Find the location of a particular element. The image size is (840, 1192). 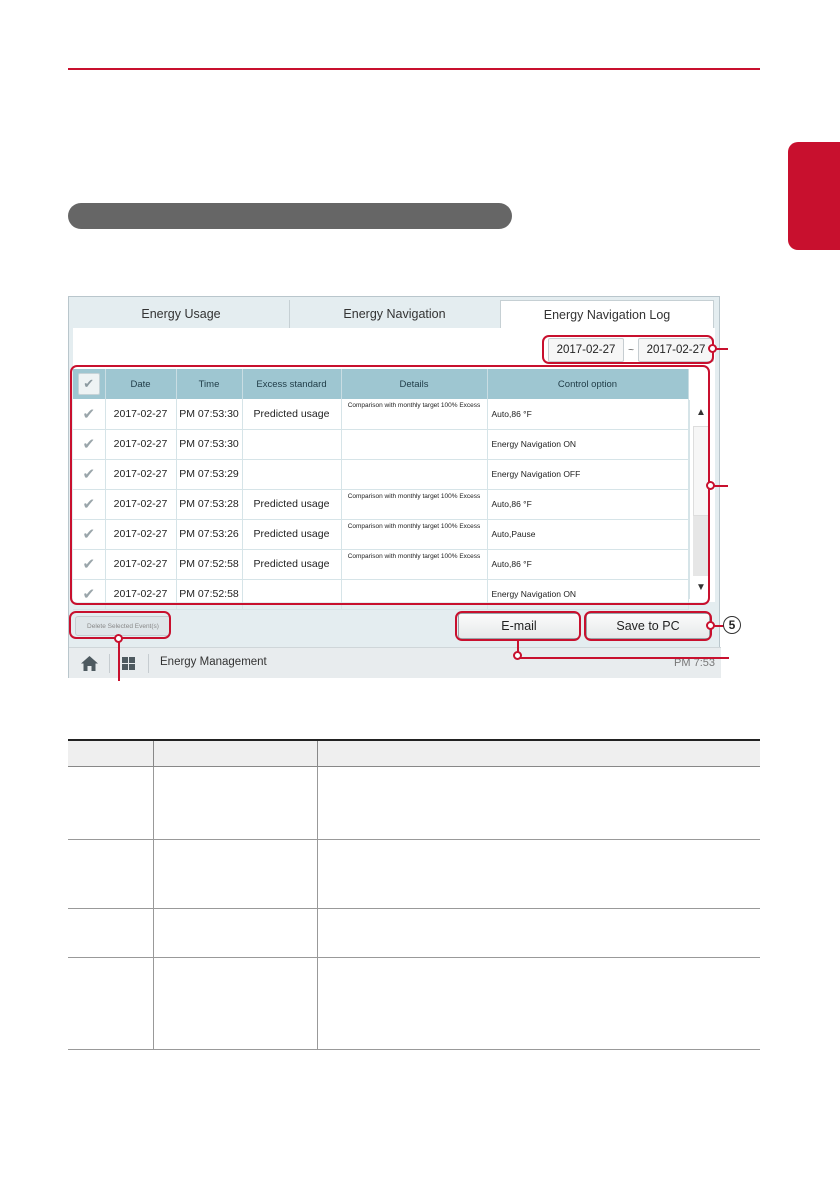

tab-energy-usage: Energy Usage is located at coordinates (181, 314).